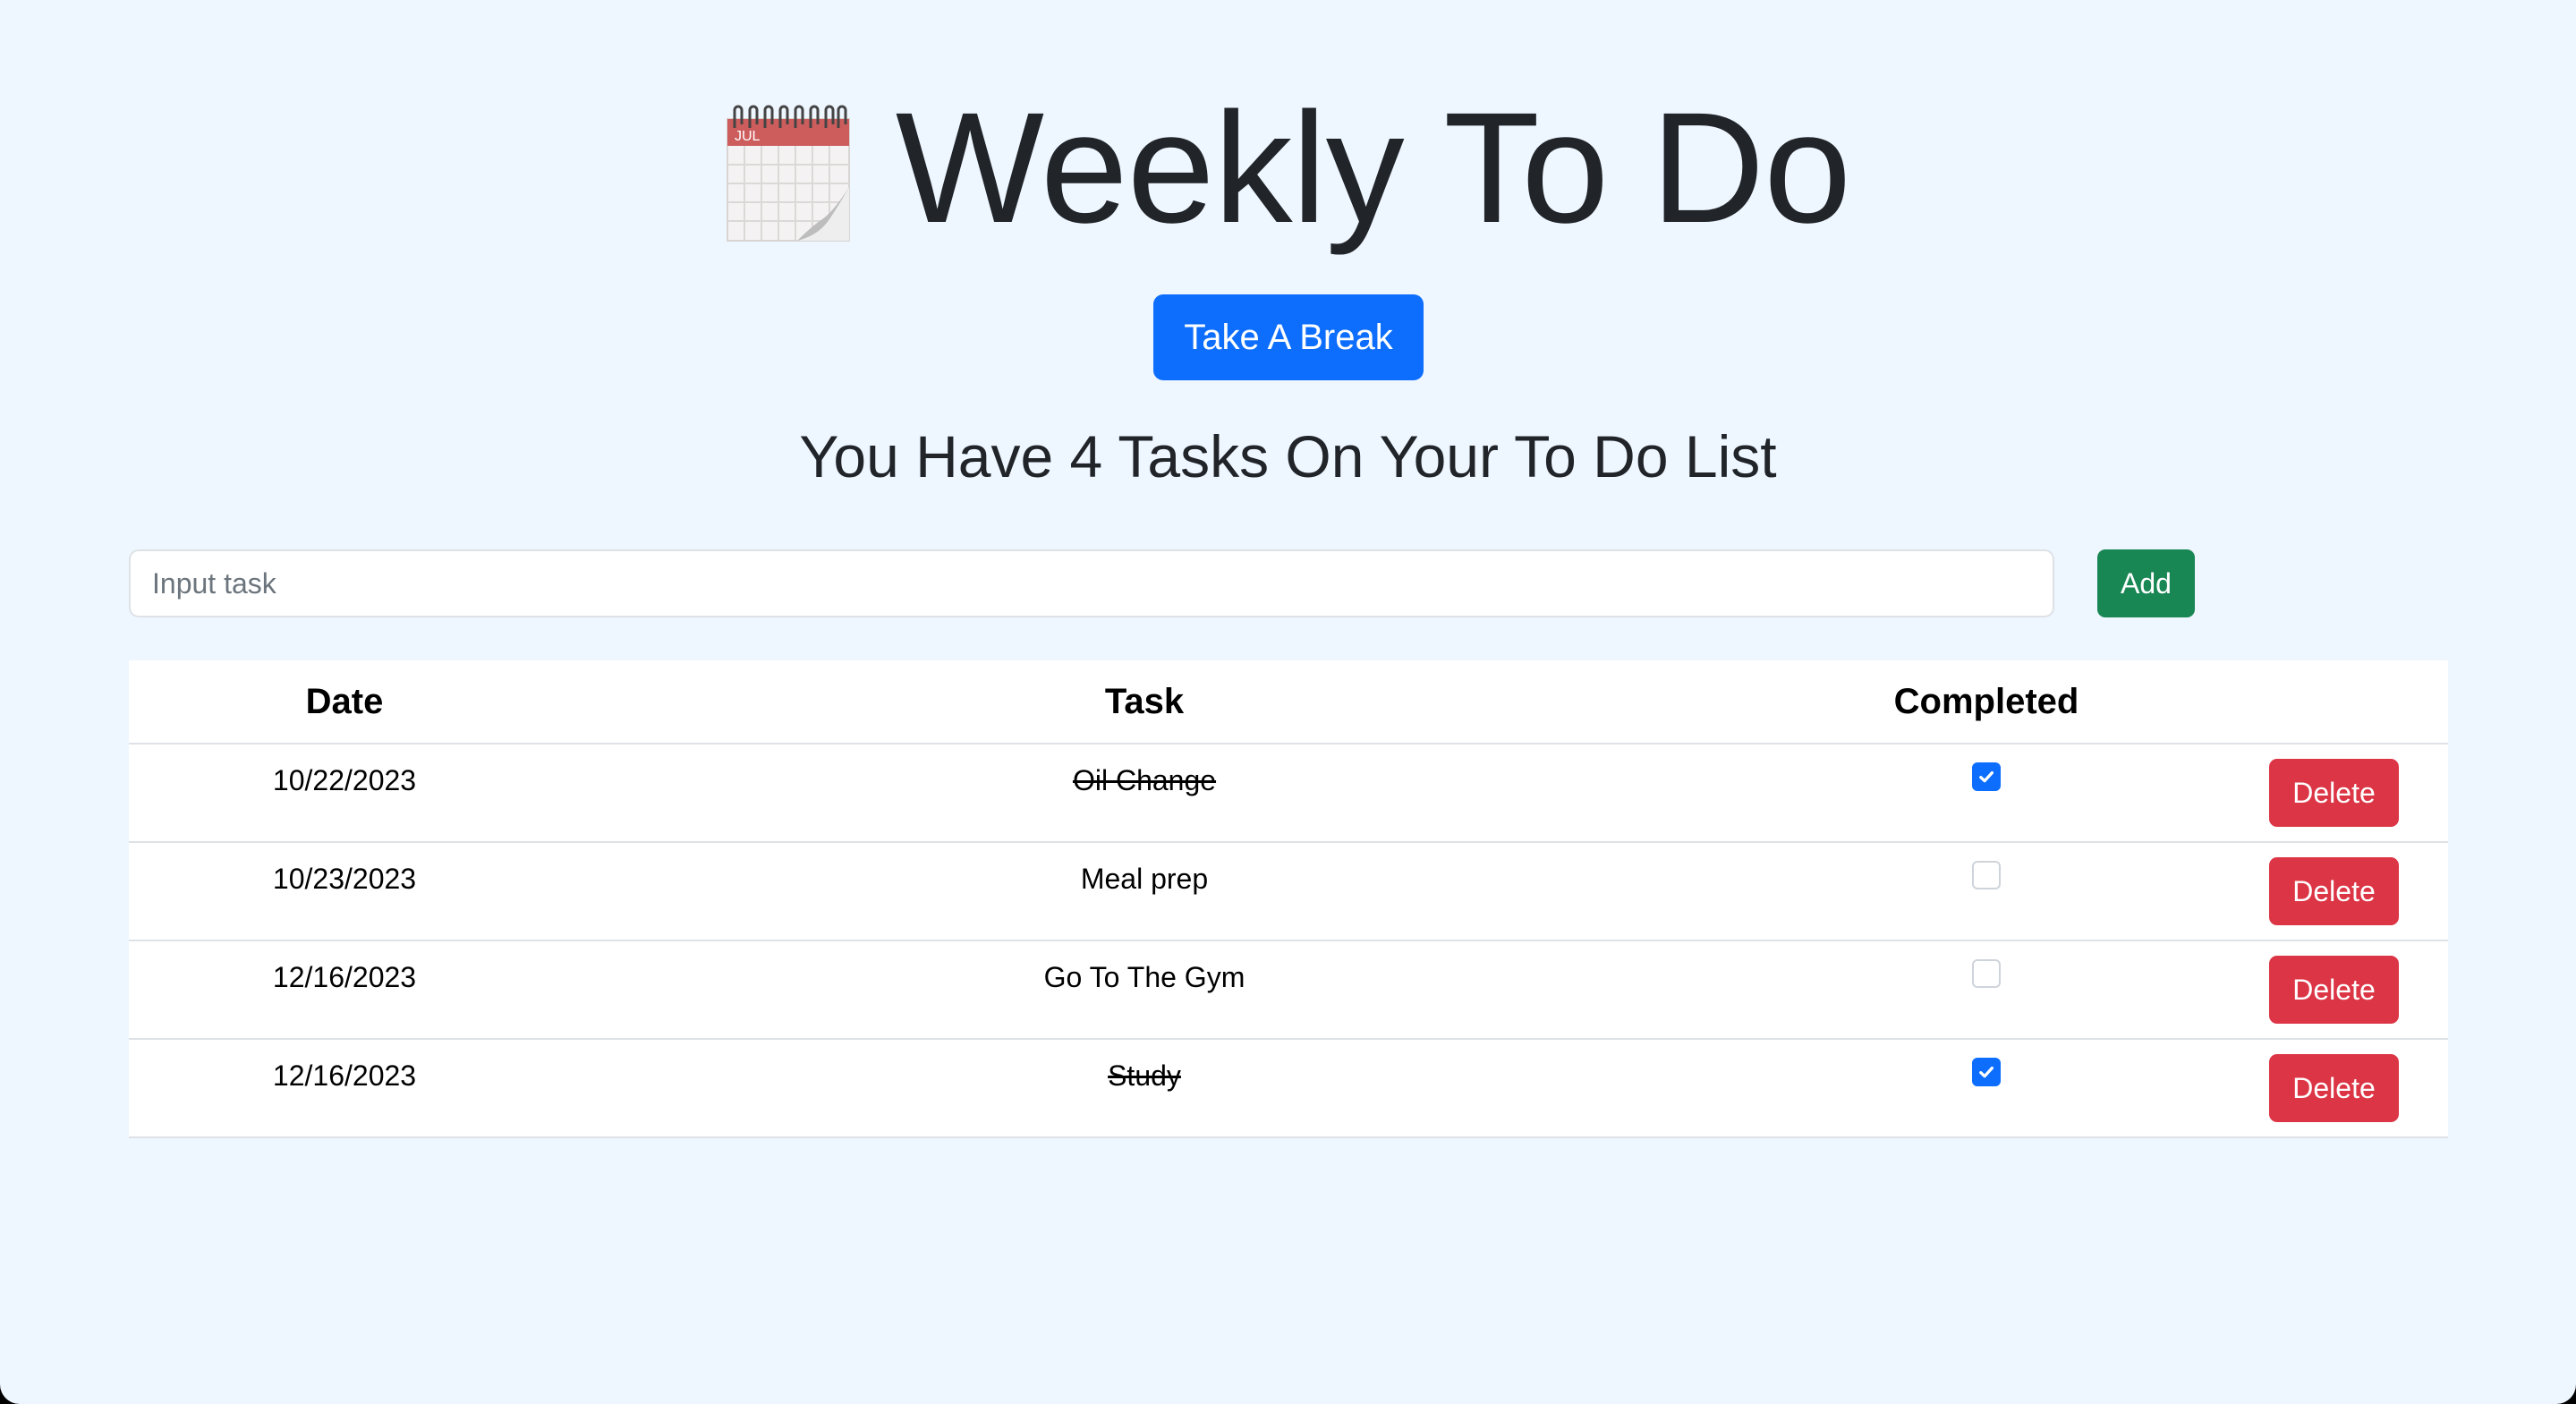 This screenshot has width=2576, height=1404. Describe the element at coordinates (344, 879) in the screenshot. I see `task-date: 10/23/2023` at that location.